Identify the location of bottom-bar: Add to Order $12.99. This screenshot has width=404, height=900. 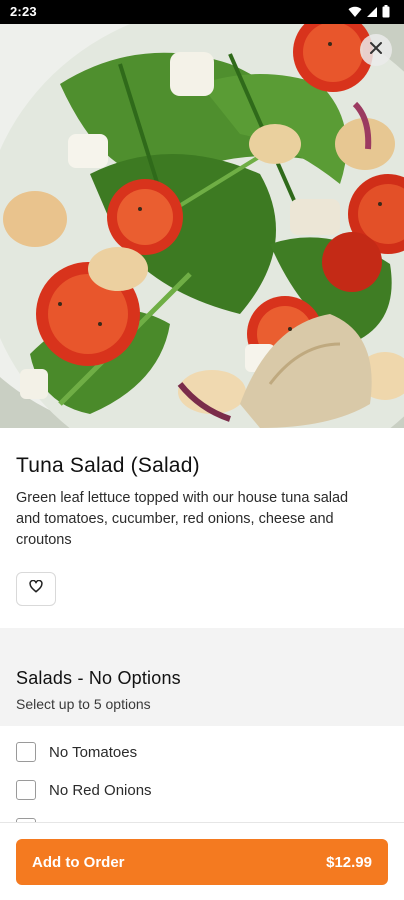
(202, 861).